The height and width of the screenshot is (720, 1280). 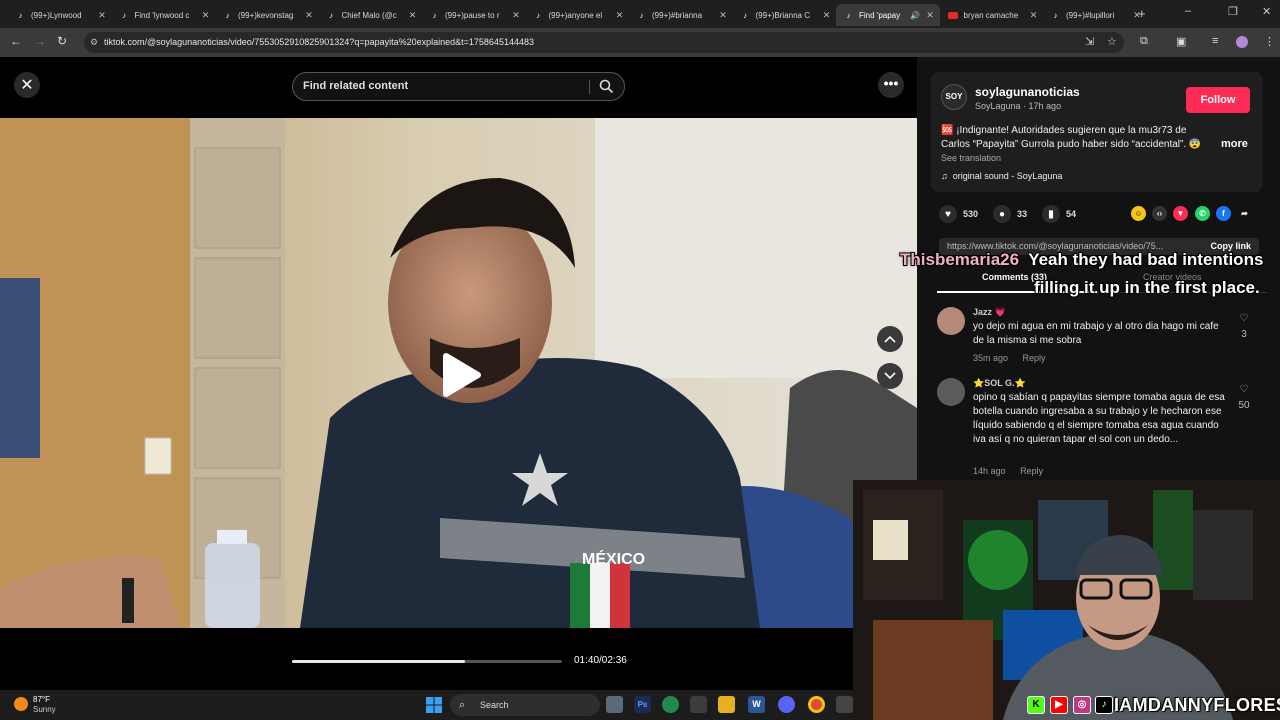 What do you see at coordinates (1244, 213) in the screenshot?
I see `share-arrow-icon: ➦` at bounding box center [1244, 213].